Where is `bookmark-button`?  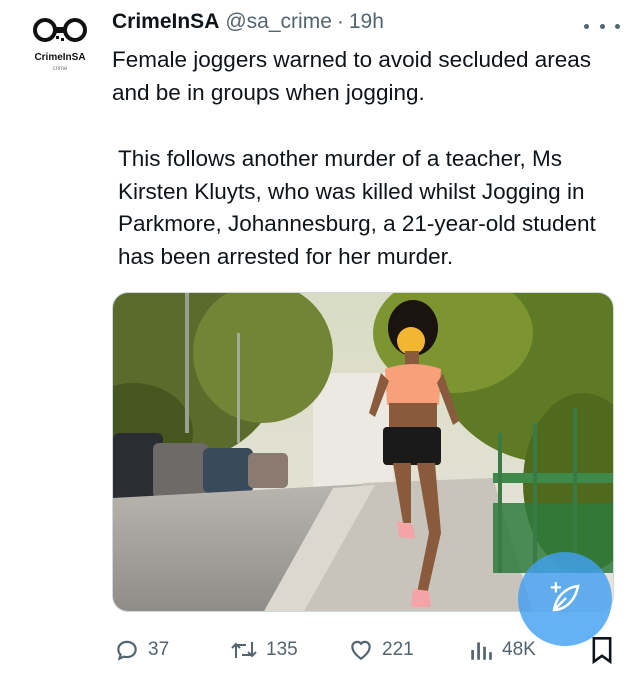 bookmark-button is located at coordinates (602, 650).